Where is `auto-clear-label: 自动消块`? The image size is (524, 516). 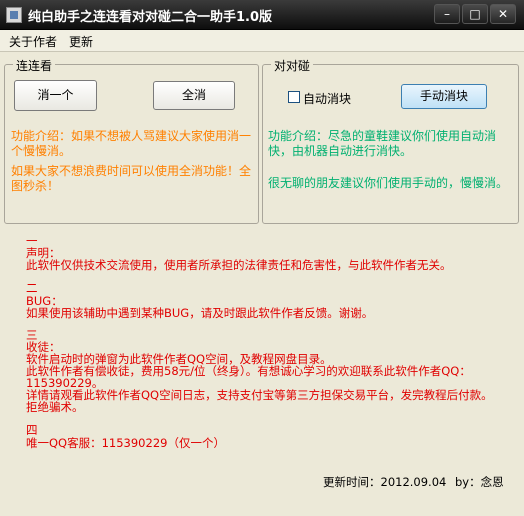
auto-clear-label: 自动消块 is located at coordinates (327, 98).